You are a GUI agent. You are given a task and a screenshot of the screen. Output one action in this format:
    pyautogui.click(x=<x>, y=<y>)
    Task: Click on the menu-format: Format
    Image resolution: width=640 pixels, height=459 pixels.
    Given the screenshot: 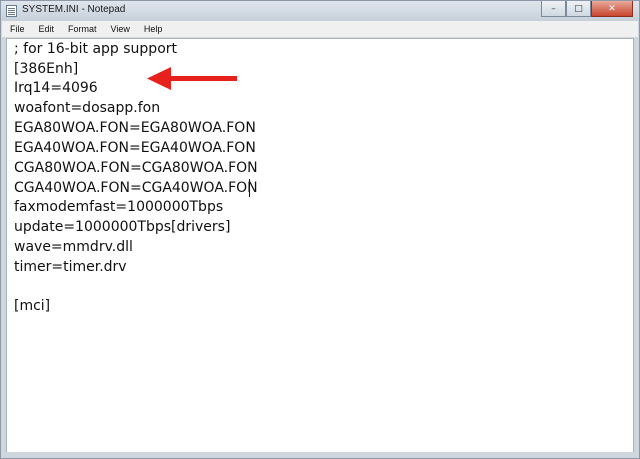 What is the action you would take?
    pyautogui.click(x=81, y=29)
    